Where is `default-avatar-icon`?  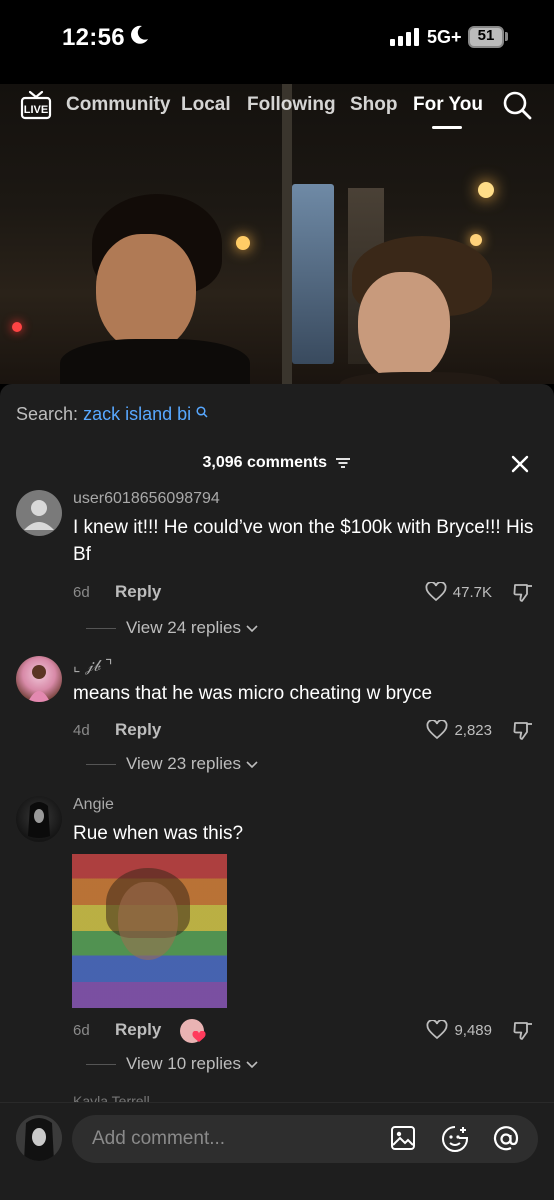
default-avatar-icon is located at coordinates (39, 515).